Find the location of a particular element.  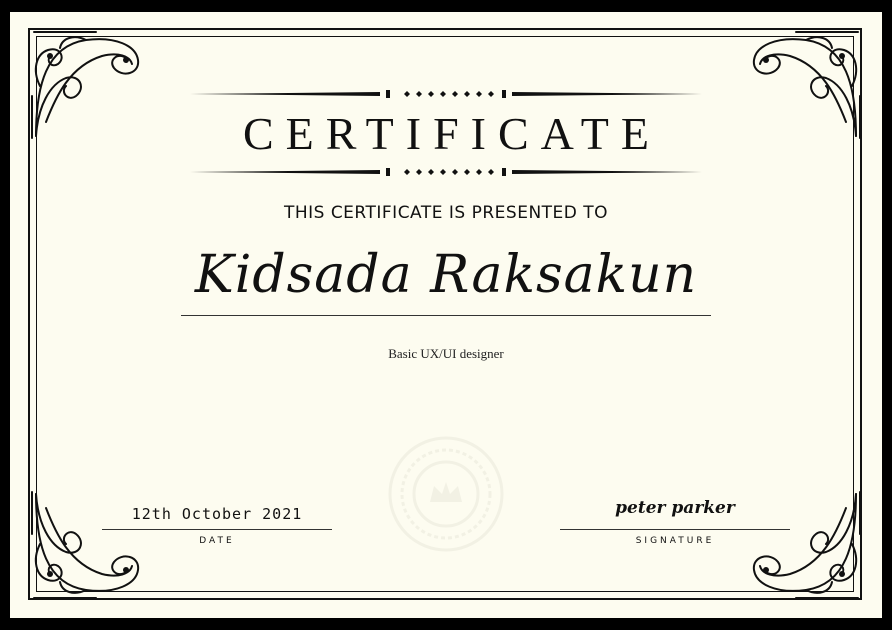

date-label: DATE is located at coordinates (217, 541).